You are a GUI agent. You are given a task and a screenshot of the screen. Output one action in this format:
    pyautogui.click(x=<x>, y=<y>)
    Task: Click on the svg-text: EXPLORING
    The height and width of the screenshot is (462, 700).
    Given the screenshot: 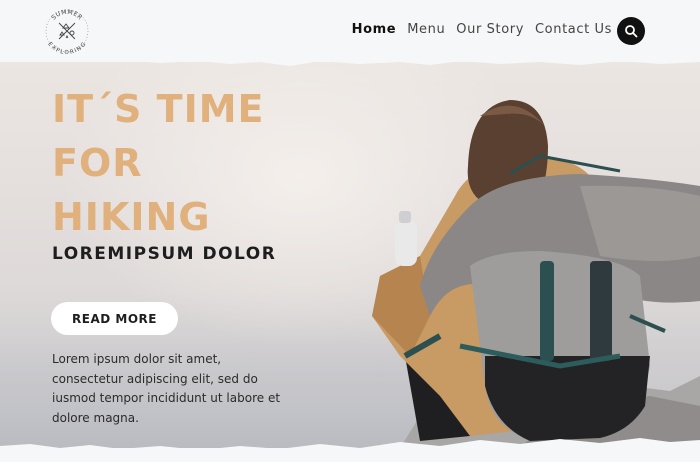 What is the action you would take?
    pyautogui.click(x=66, y=47)
    